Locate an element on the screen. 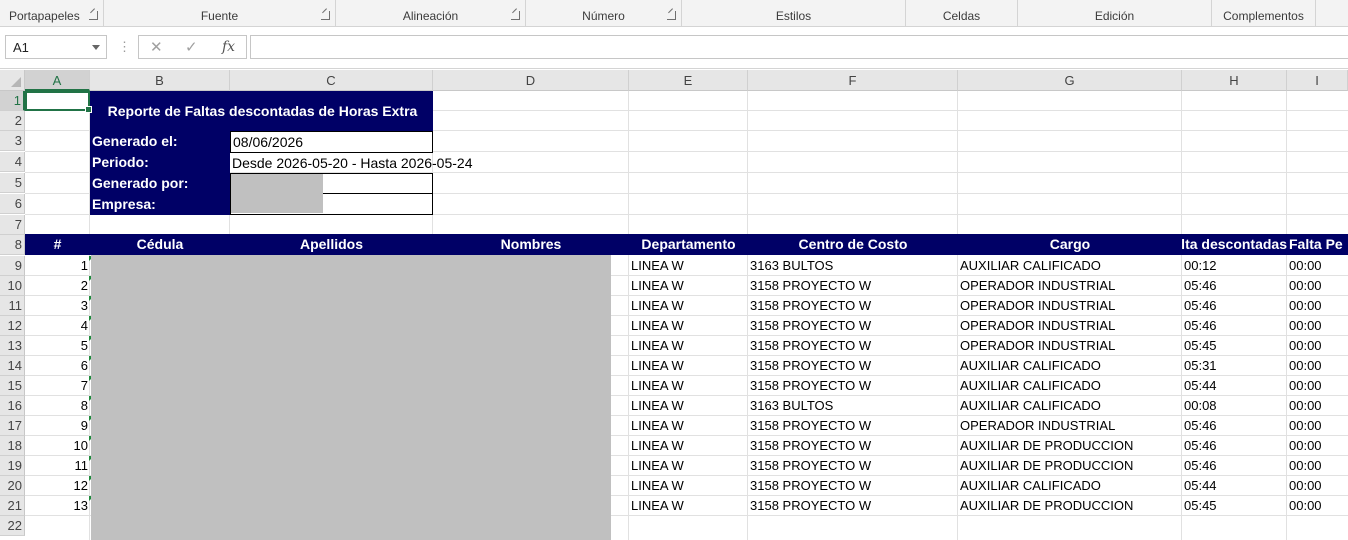 The width and height of the screenshot is (1348, 540). table-header-nombres: Nombres is located at coordinates (531, 244).